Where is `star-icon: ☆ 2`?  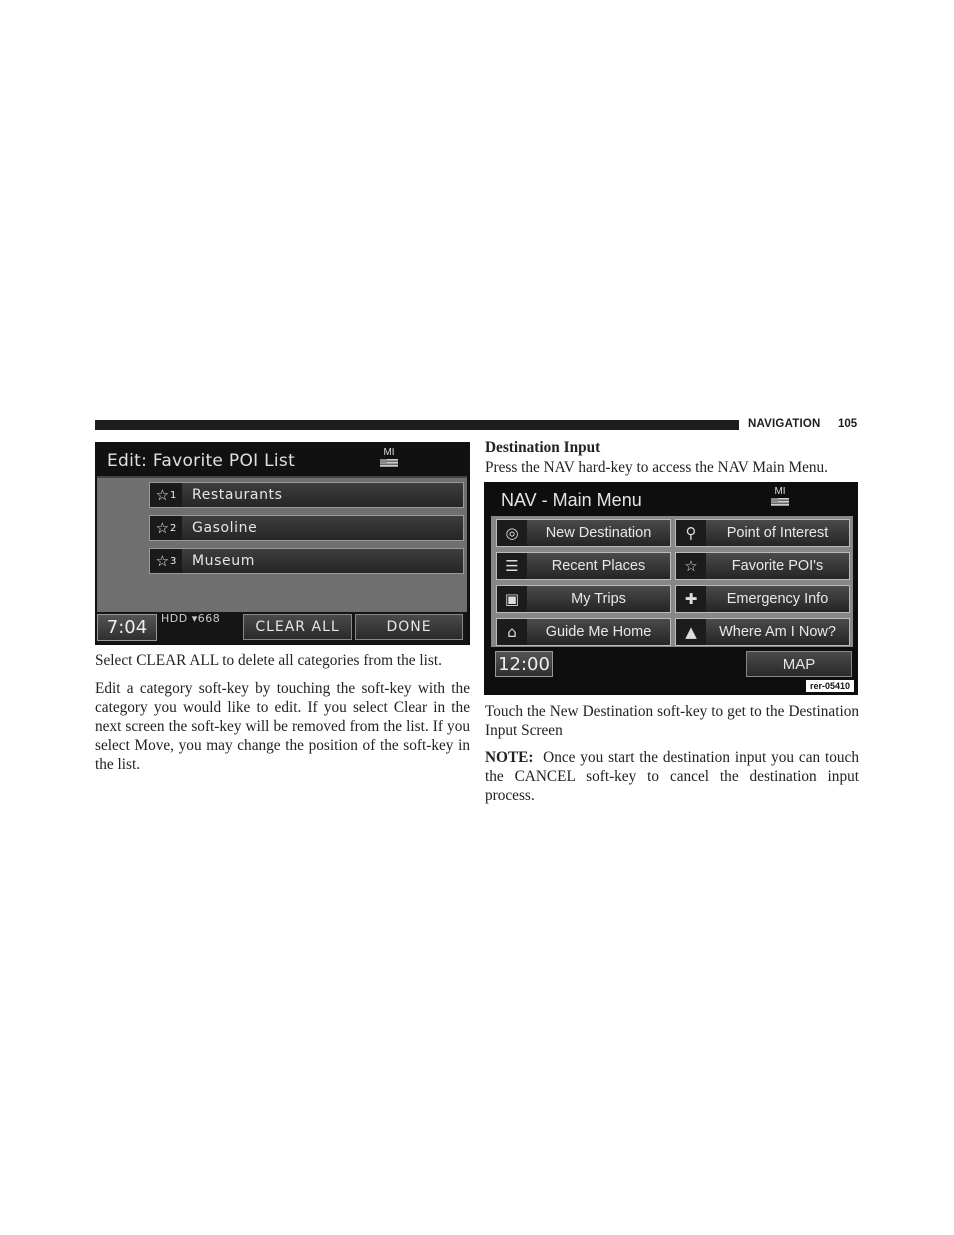
star-icon: ☆ 2 is located at coordinates (166, 528).